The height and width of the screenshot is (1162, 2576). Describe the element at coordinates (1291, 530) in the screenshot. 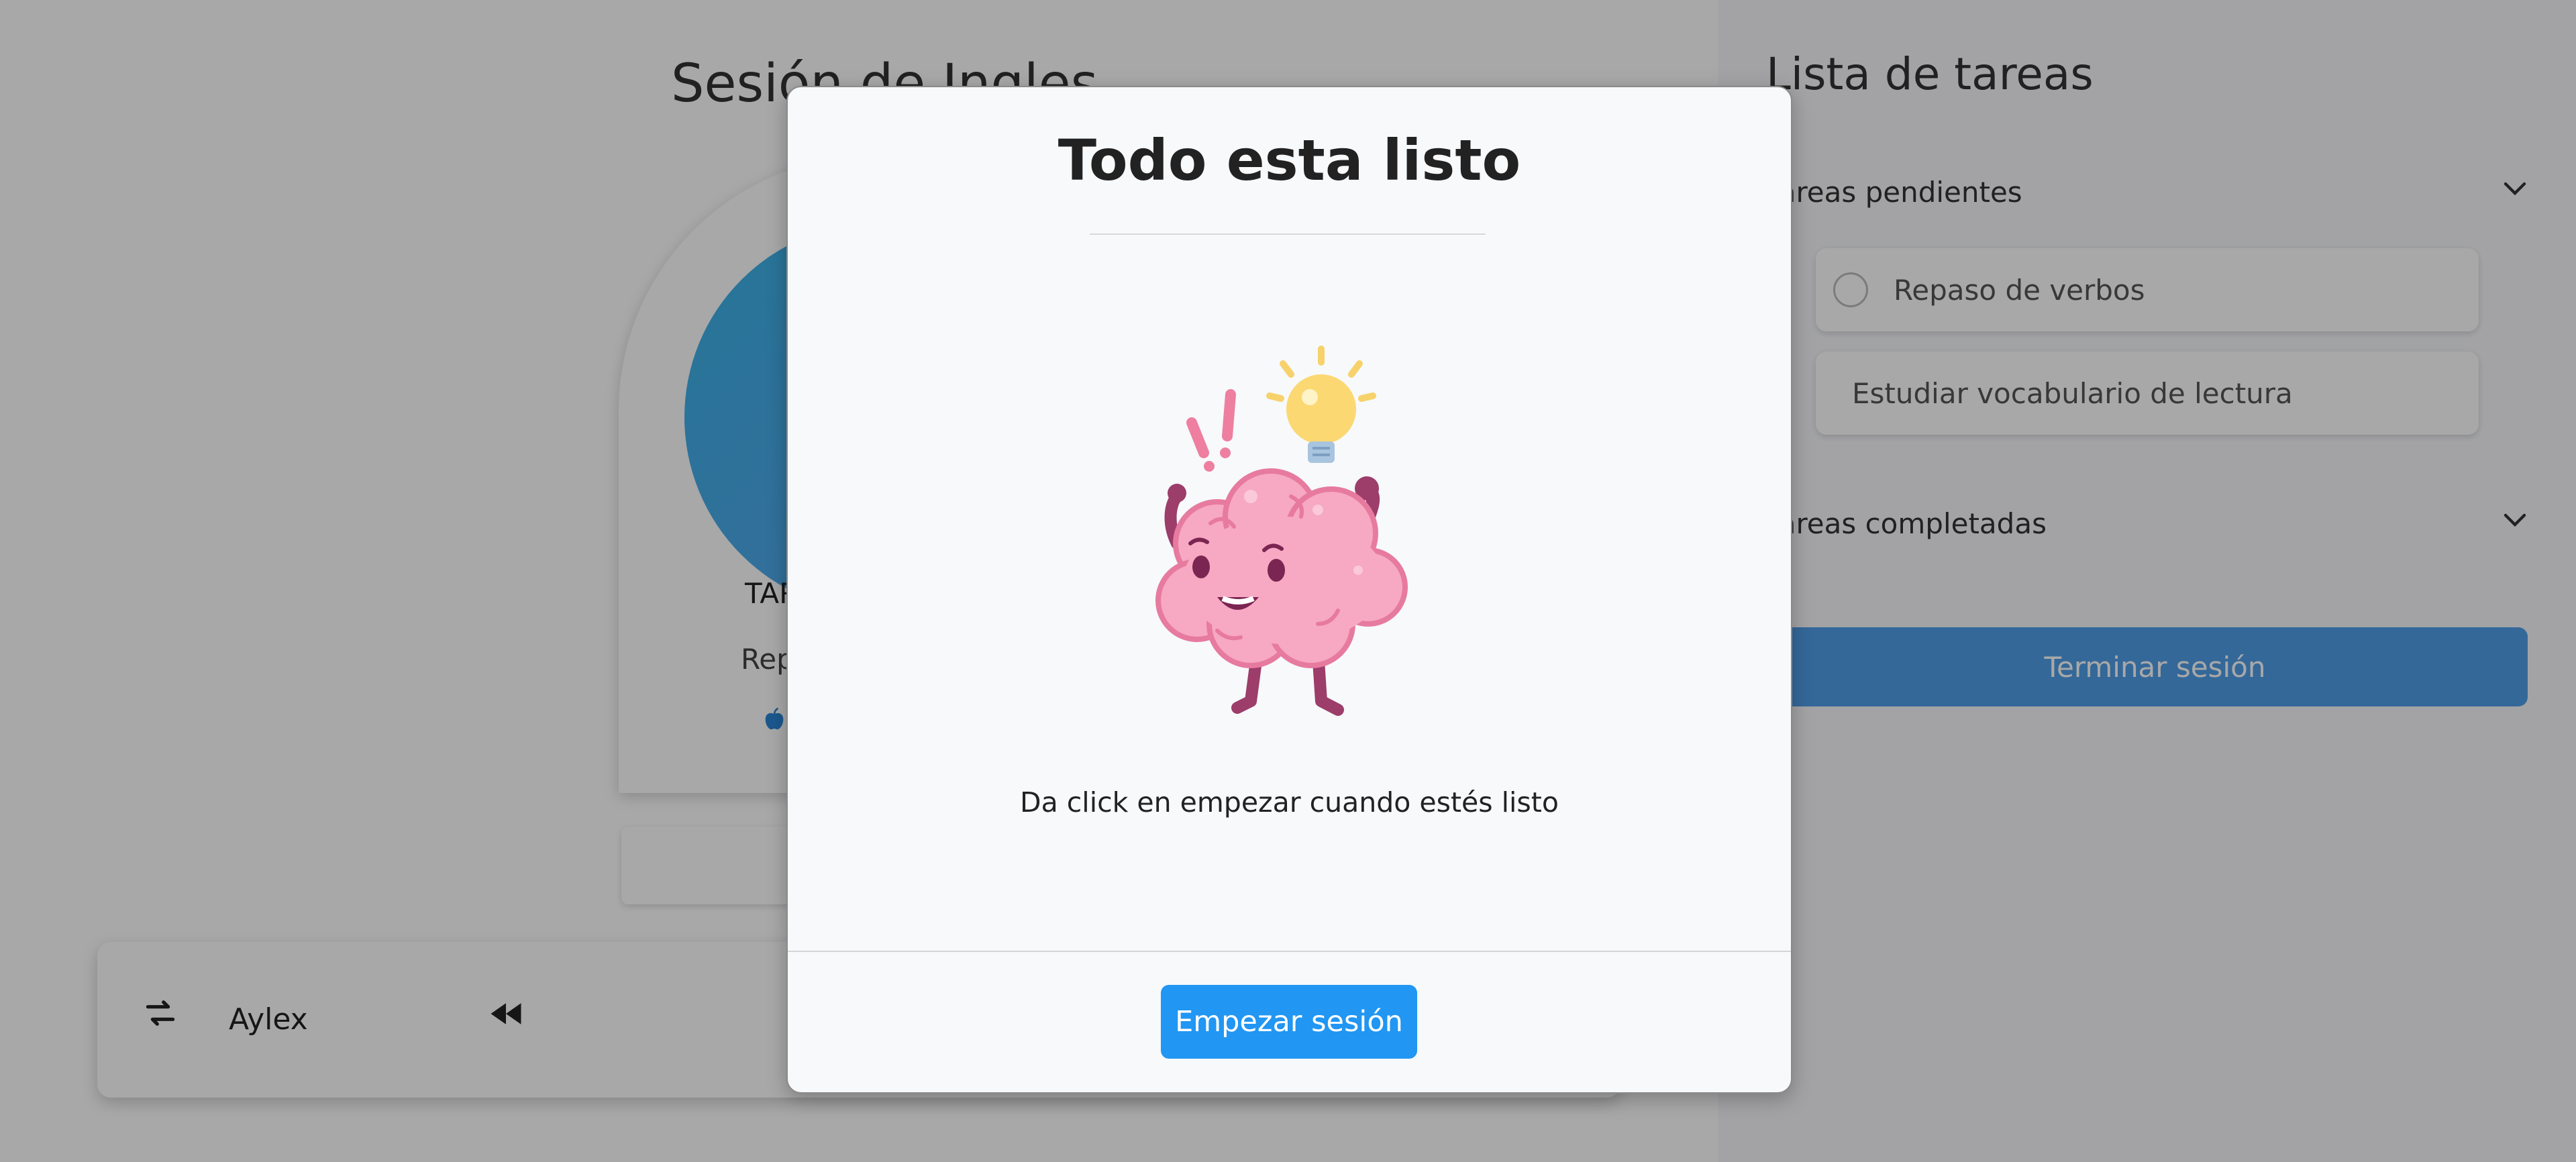

I see `brain-lightbulb-illustration` at that location.